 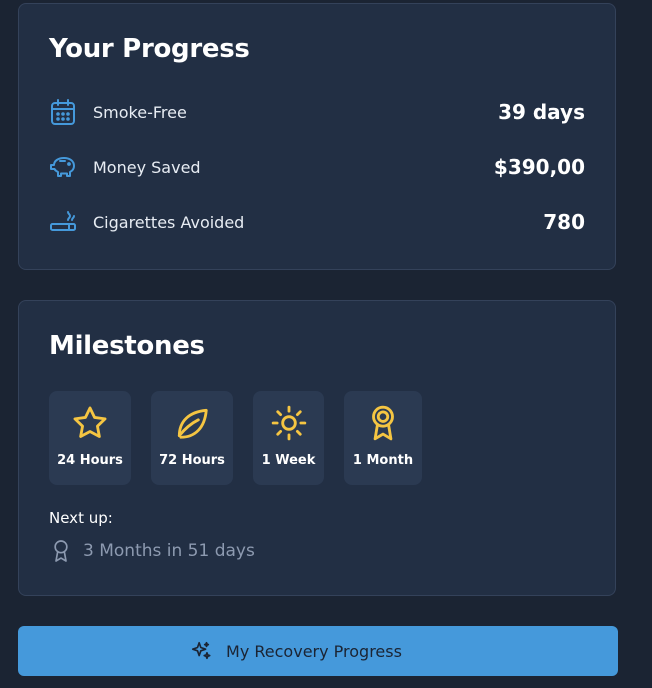 I want to click on stat-label: Smoke-Free, so click(x=140, y=112).